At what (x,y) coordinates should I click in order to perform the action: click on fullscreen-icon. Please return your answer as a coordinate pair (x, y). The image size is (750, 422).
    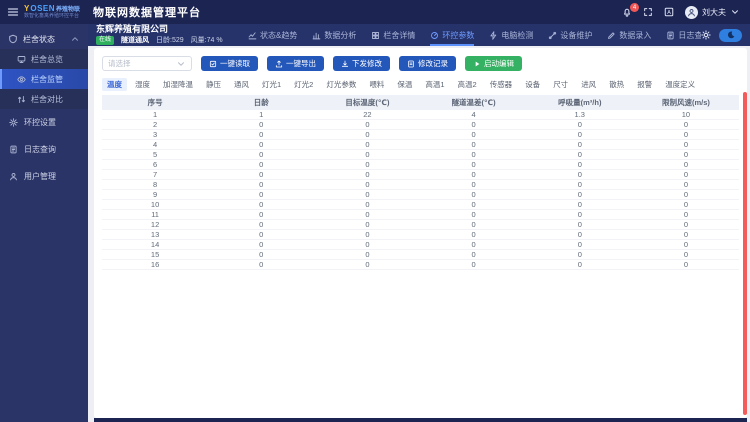
    Looking at the image, I should click on (648, 12).